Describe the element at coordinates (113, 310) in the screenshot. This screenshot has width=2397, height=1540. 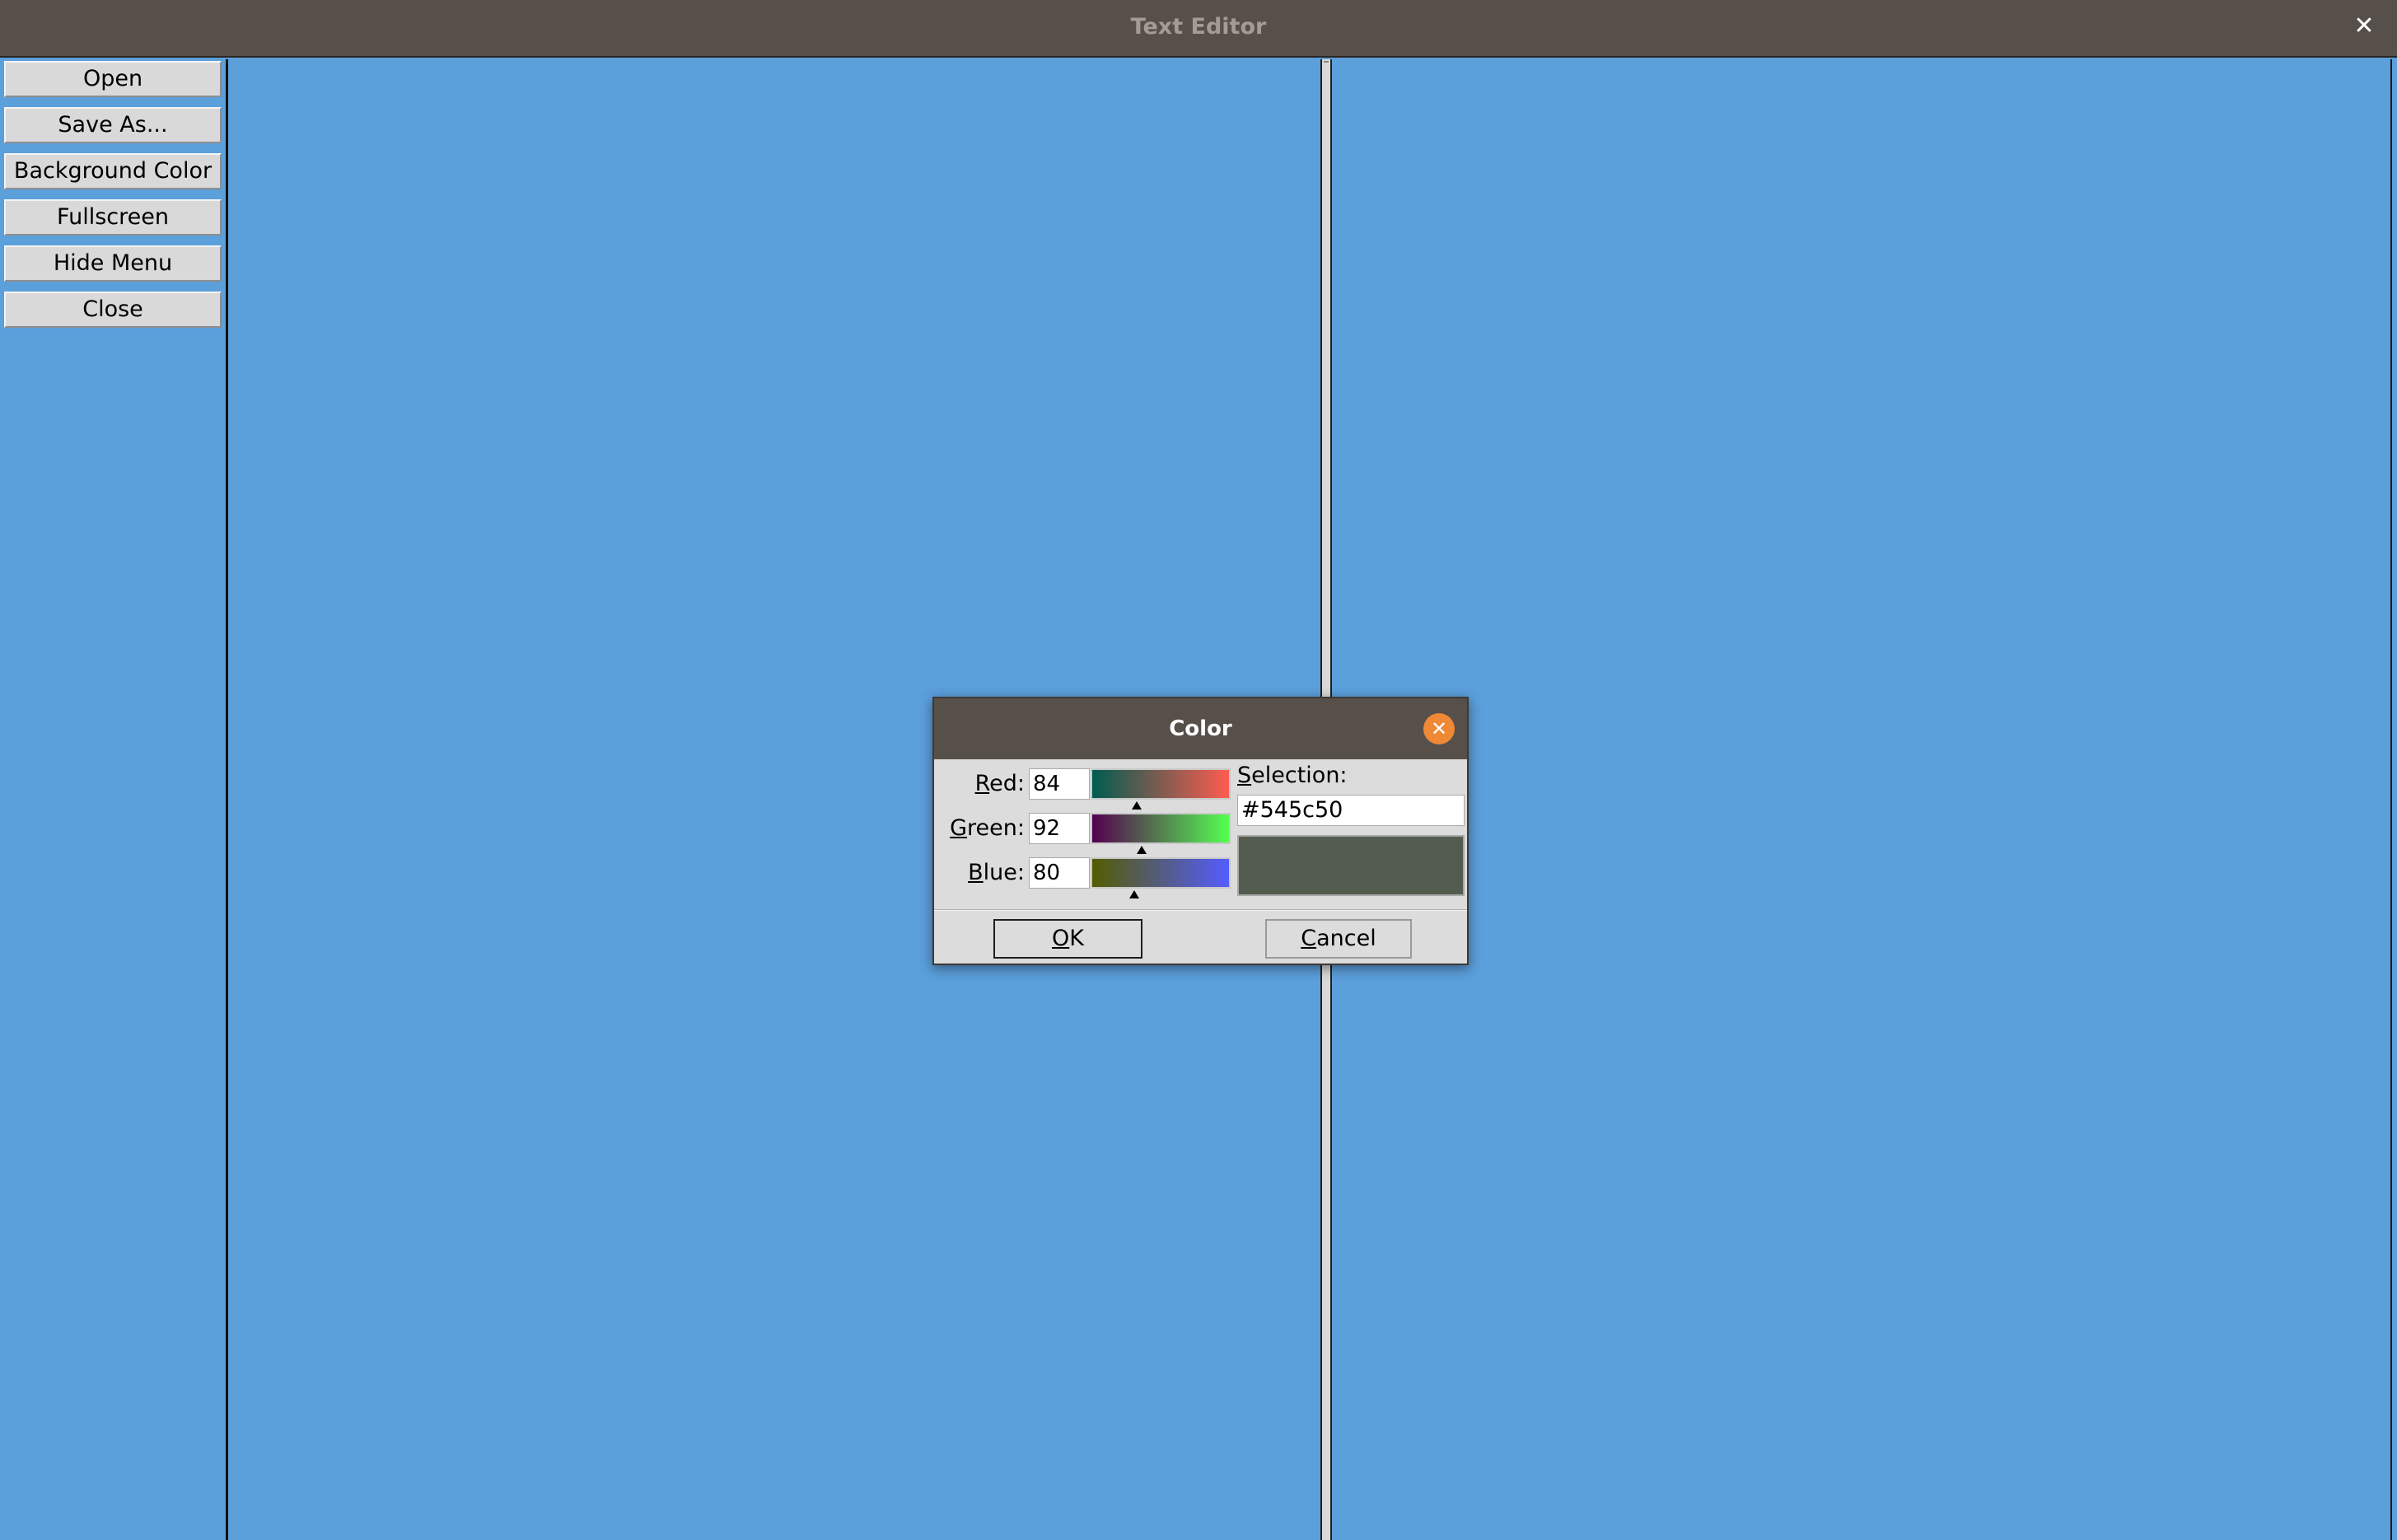
I see `close-button: Close` at that location.